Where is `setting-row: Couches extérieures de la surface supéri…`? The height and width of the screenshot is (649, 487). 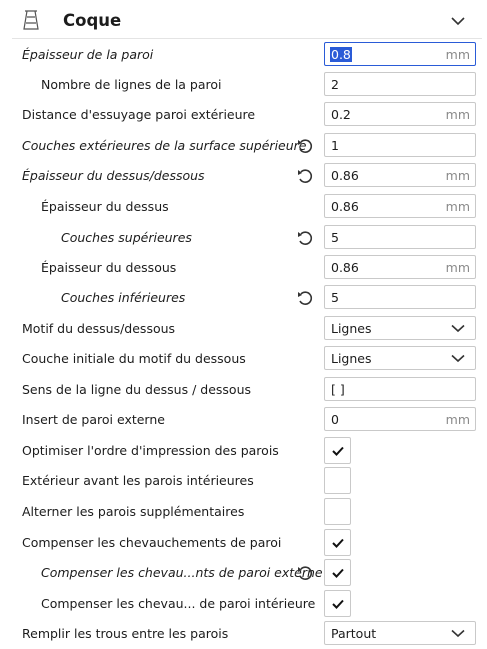 setting-row: Couches extérieures de la surface supéri… is located at coordinates (243, 146).